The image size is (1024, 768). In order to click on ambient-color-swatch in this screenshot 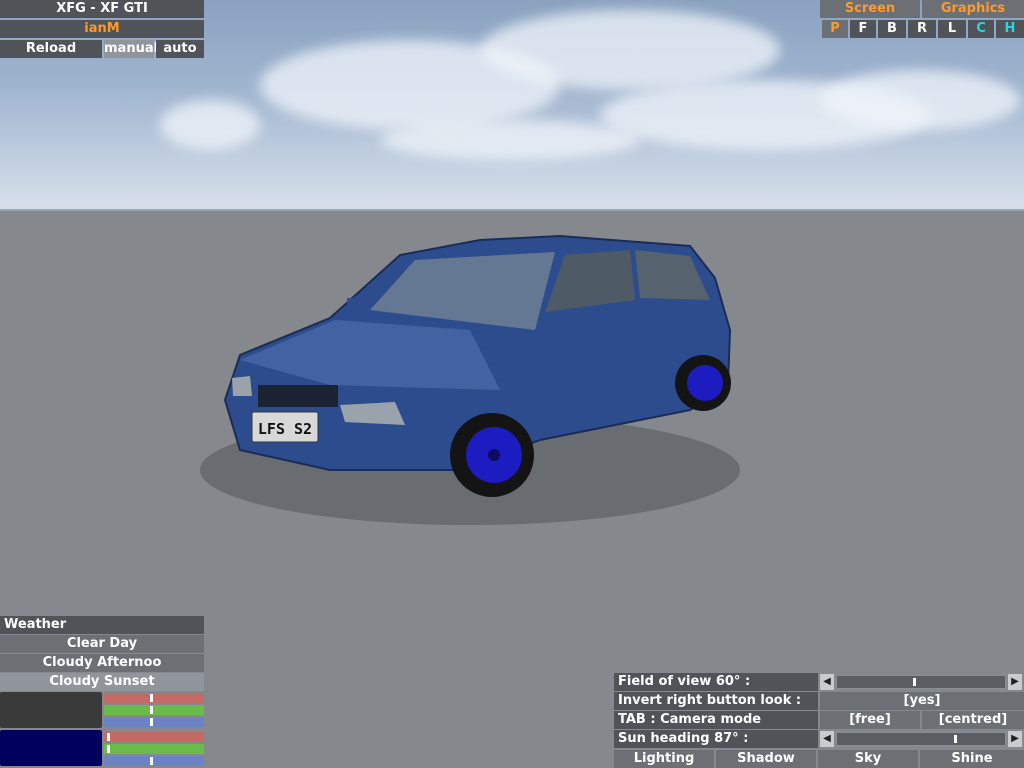, I will do `click(51, 710)`.